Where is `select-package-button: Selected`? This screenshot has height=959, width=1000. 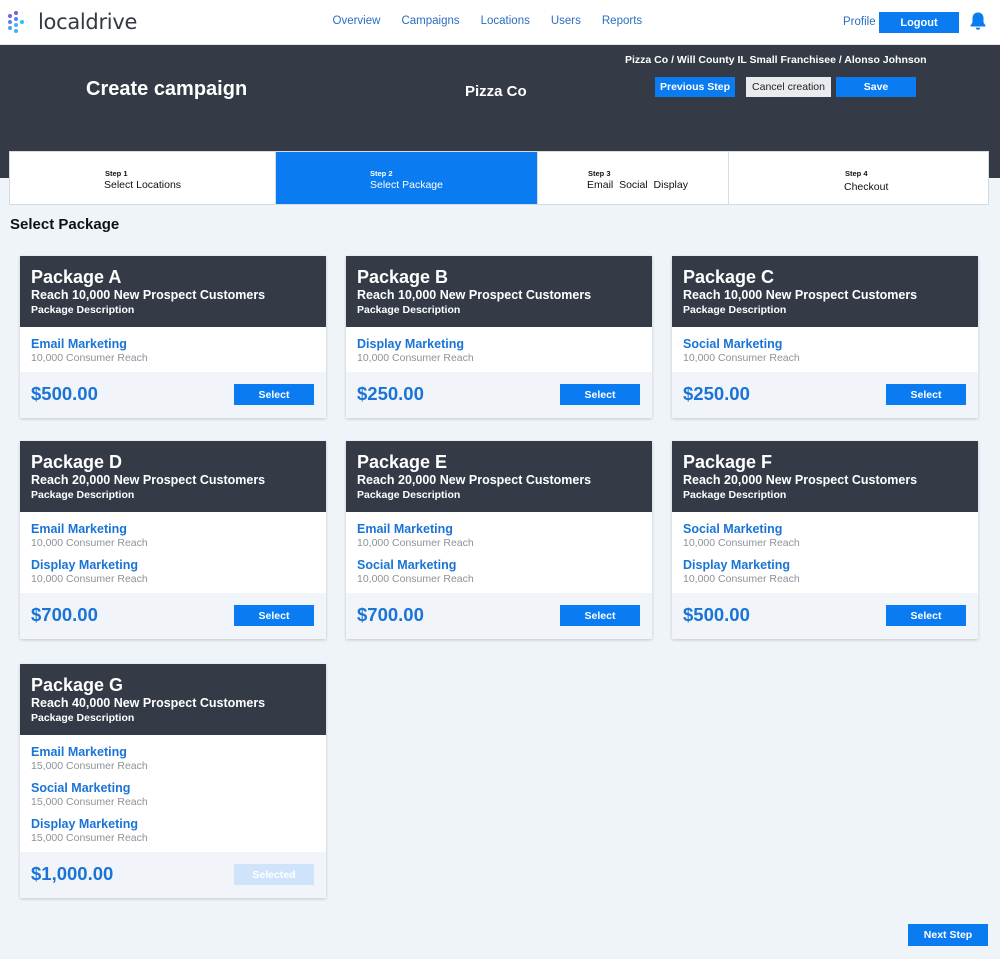
select-package-button: Selected is located at coordinates (274, 874).